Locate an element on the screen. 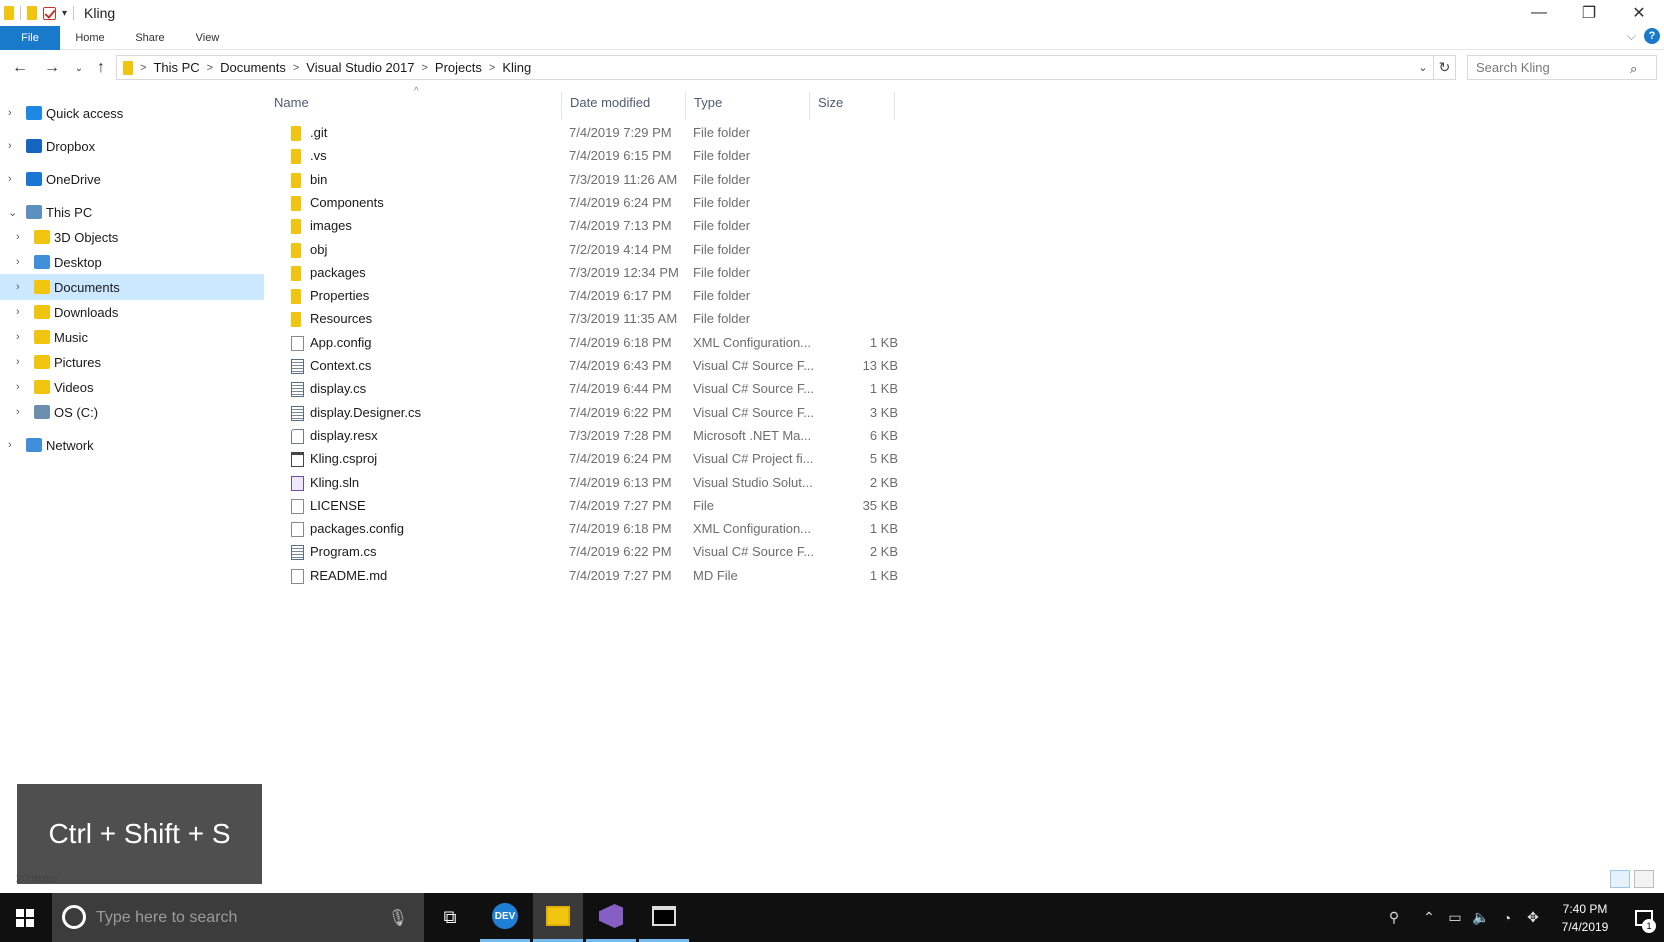 The width and height of the screenshot is (1664, 942). nav-item-os-c: › OS (C:) is located at coordinates (132, 412).